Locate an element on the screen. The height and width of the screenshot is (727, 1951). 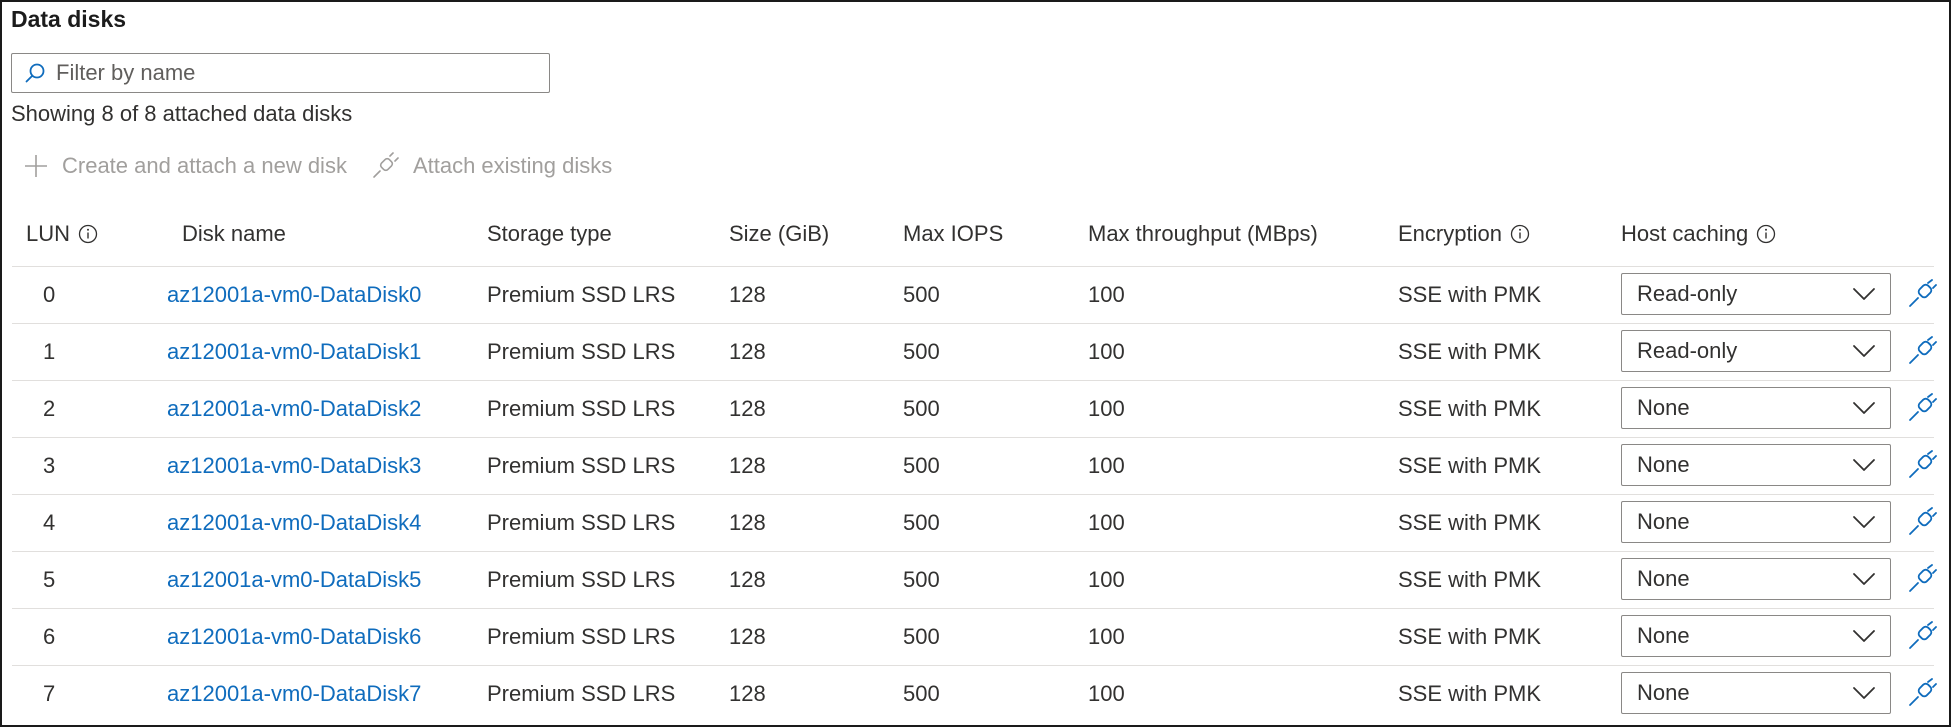
host-caching-header-label: Host caching is located at coordinates (1685, 233).